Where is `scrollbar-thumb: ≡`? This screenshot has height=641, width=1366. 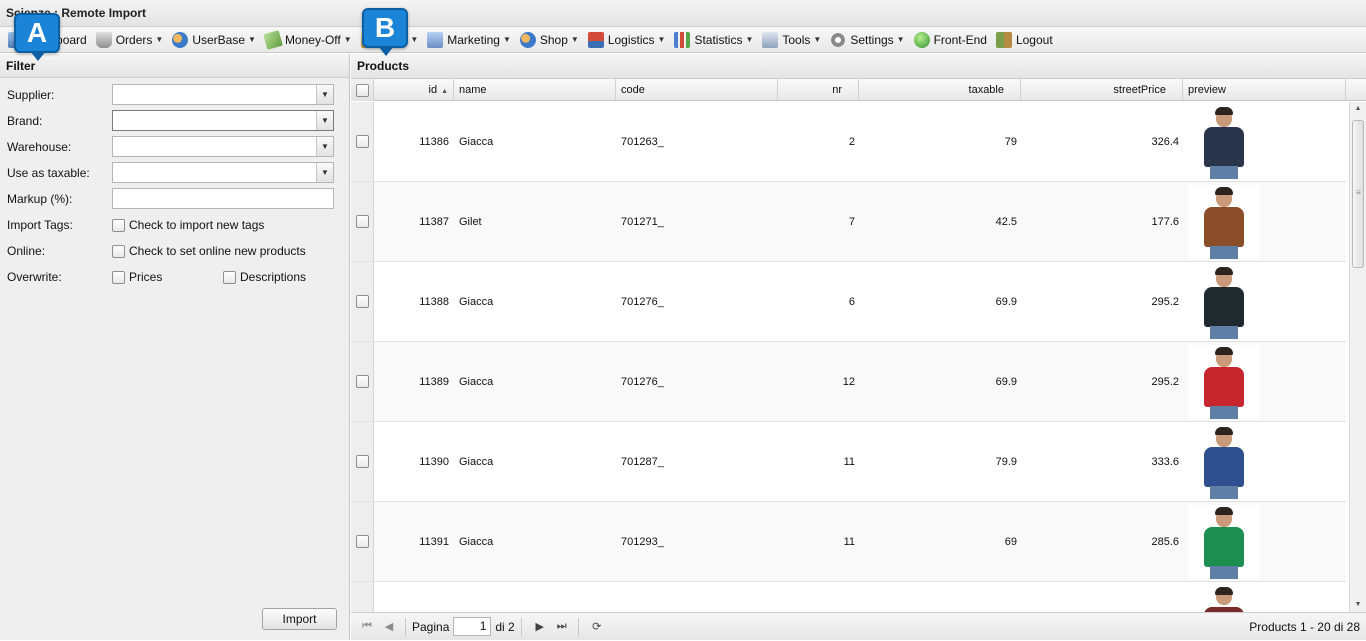
scrollbar-thumb: ≡ is located at coordinates (1358, 194).